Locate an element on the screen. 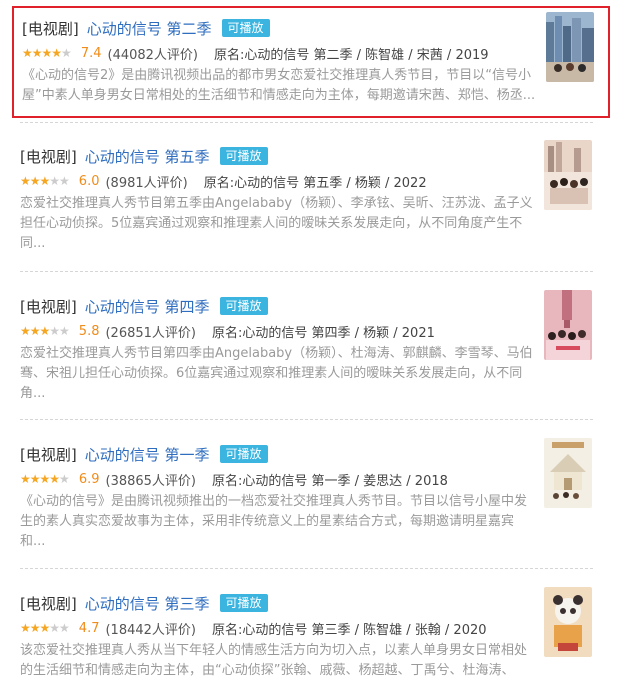 The image size is (631, 694). title-line: [电视剧] 心动的信号 第五季 可播放 is located at coordinates (144, 156).